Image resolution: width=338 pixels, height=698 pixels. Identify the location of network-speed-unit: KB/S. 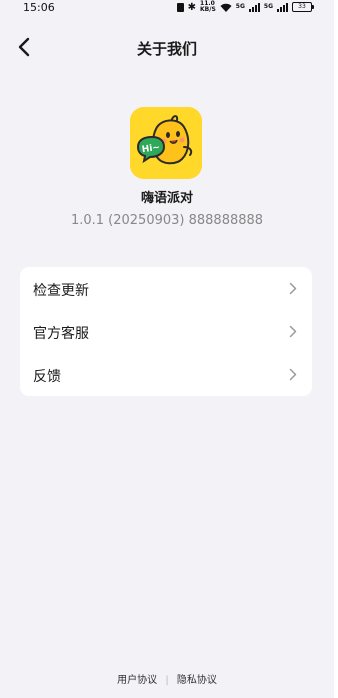
(208, 9).